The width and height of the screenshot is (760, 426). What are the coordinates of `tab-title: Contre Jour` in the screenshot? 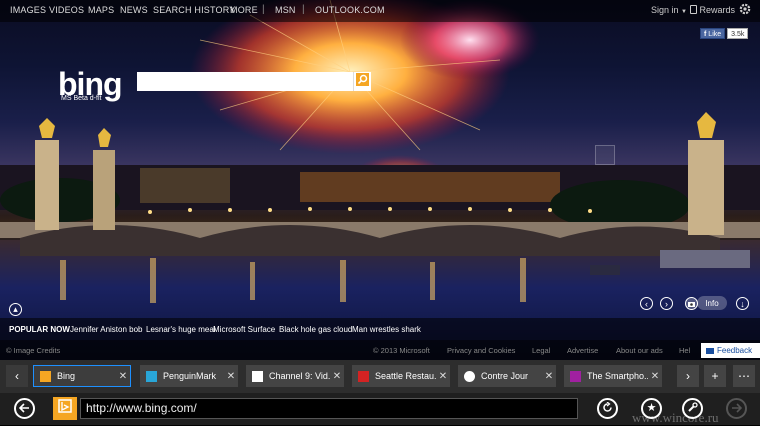 It's located at (505, 376).